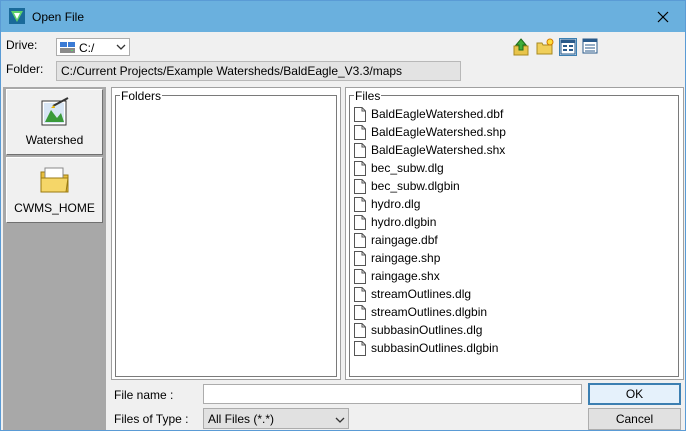  Describe the element at coordinates (276, 418) in the screenshot. I see `filetype-select: All Files (*.*)` at that location.